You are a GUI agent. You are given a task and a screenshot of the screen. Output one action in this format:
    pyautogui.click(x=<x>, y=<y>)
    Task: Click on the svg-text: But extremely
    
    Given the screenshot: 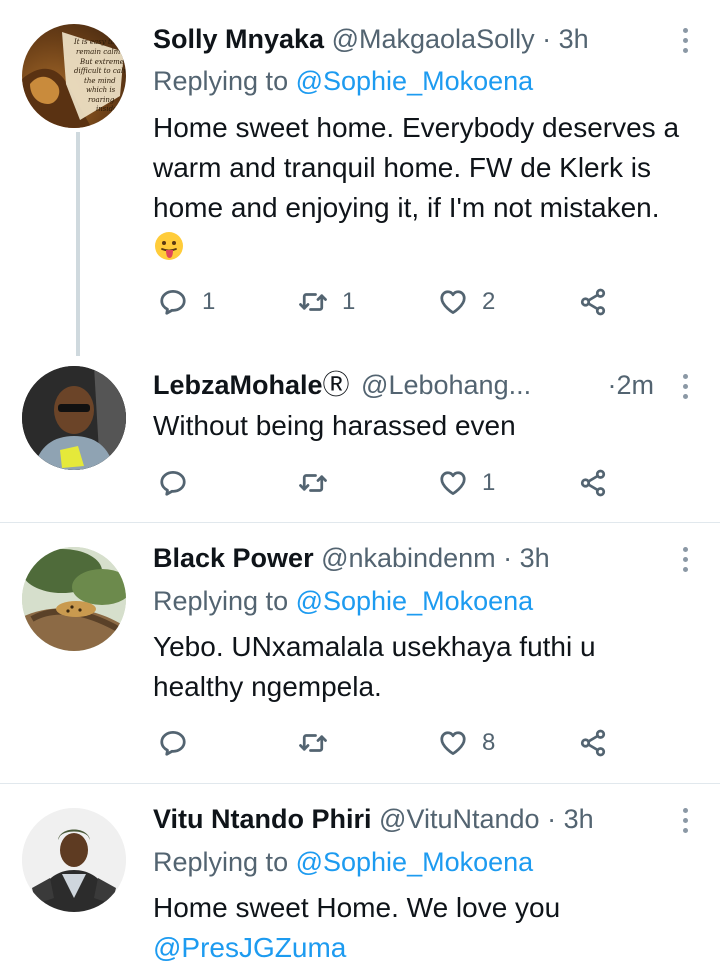 What is the action you would take?
    pyautogui.click(x=102, y=62)
    